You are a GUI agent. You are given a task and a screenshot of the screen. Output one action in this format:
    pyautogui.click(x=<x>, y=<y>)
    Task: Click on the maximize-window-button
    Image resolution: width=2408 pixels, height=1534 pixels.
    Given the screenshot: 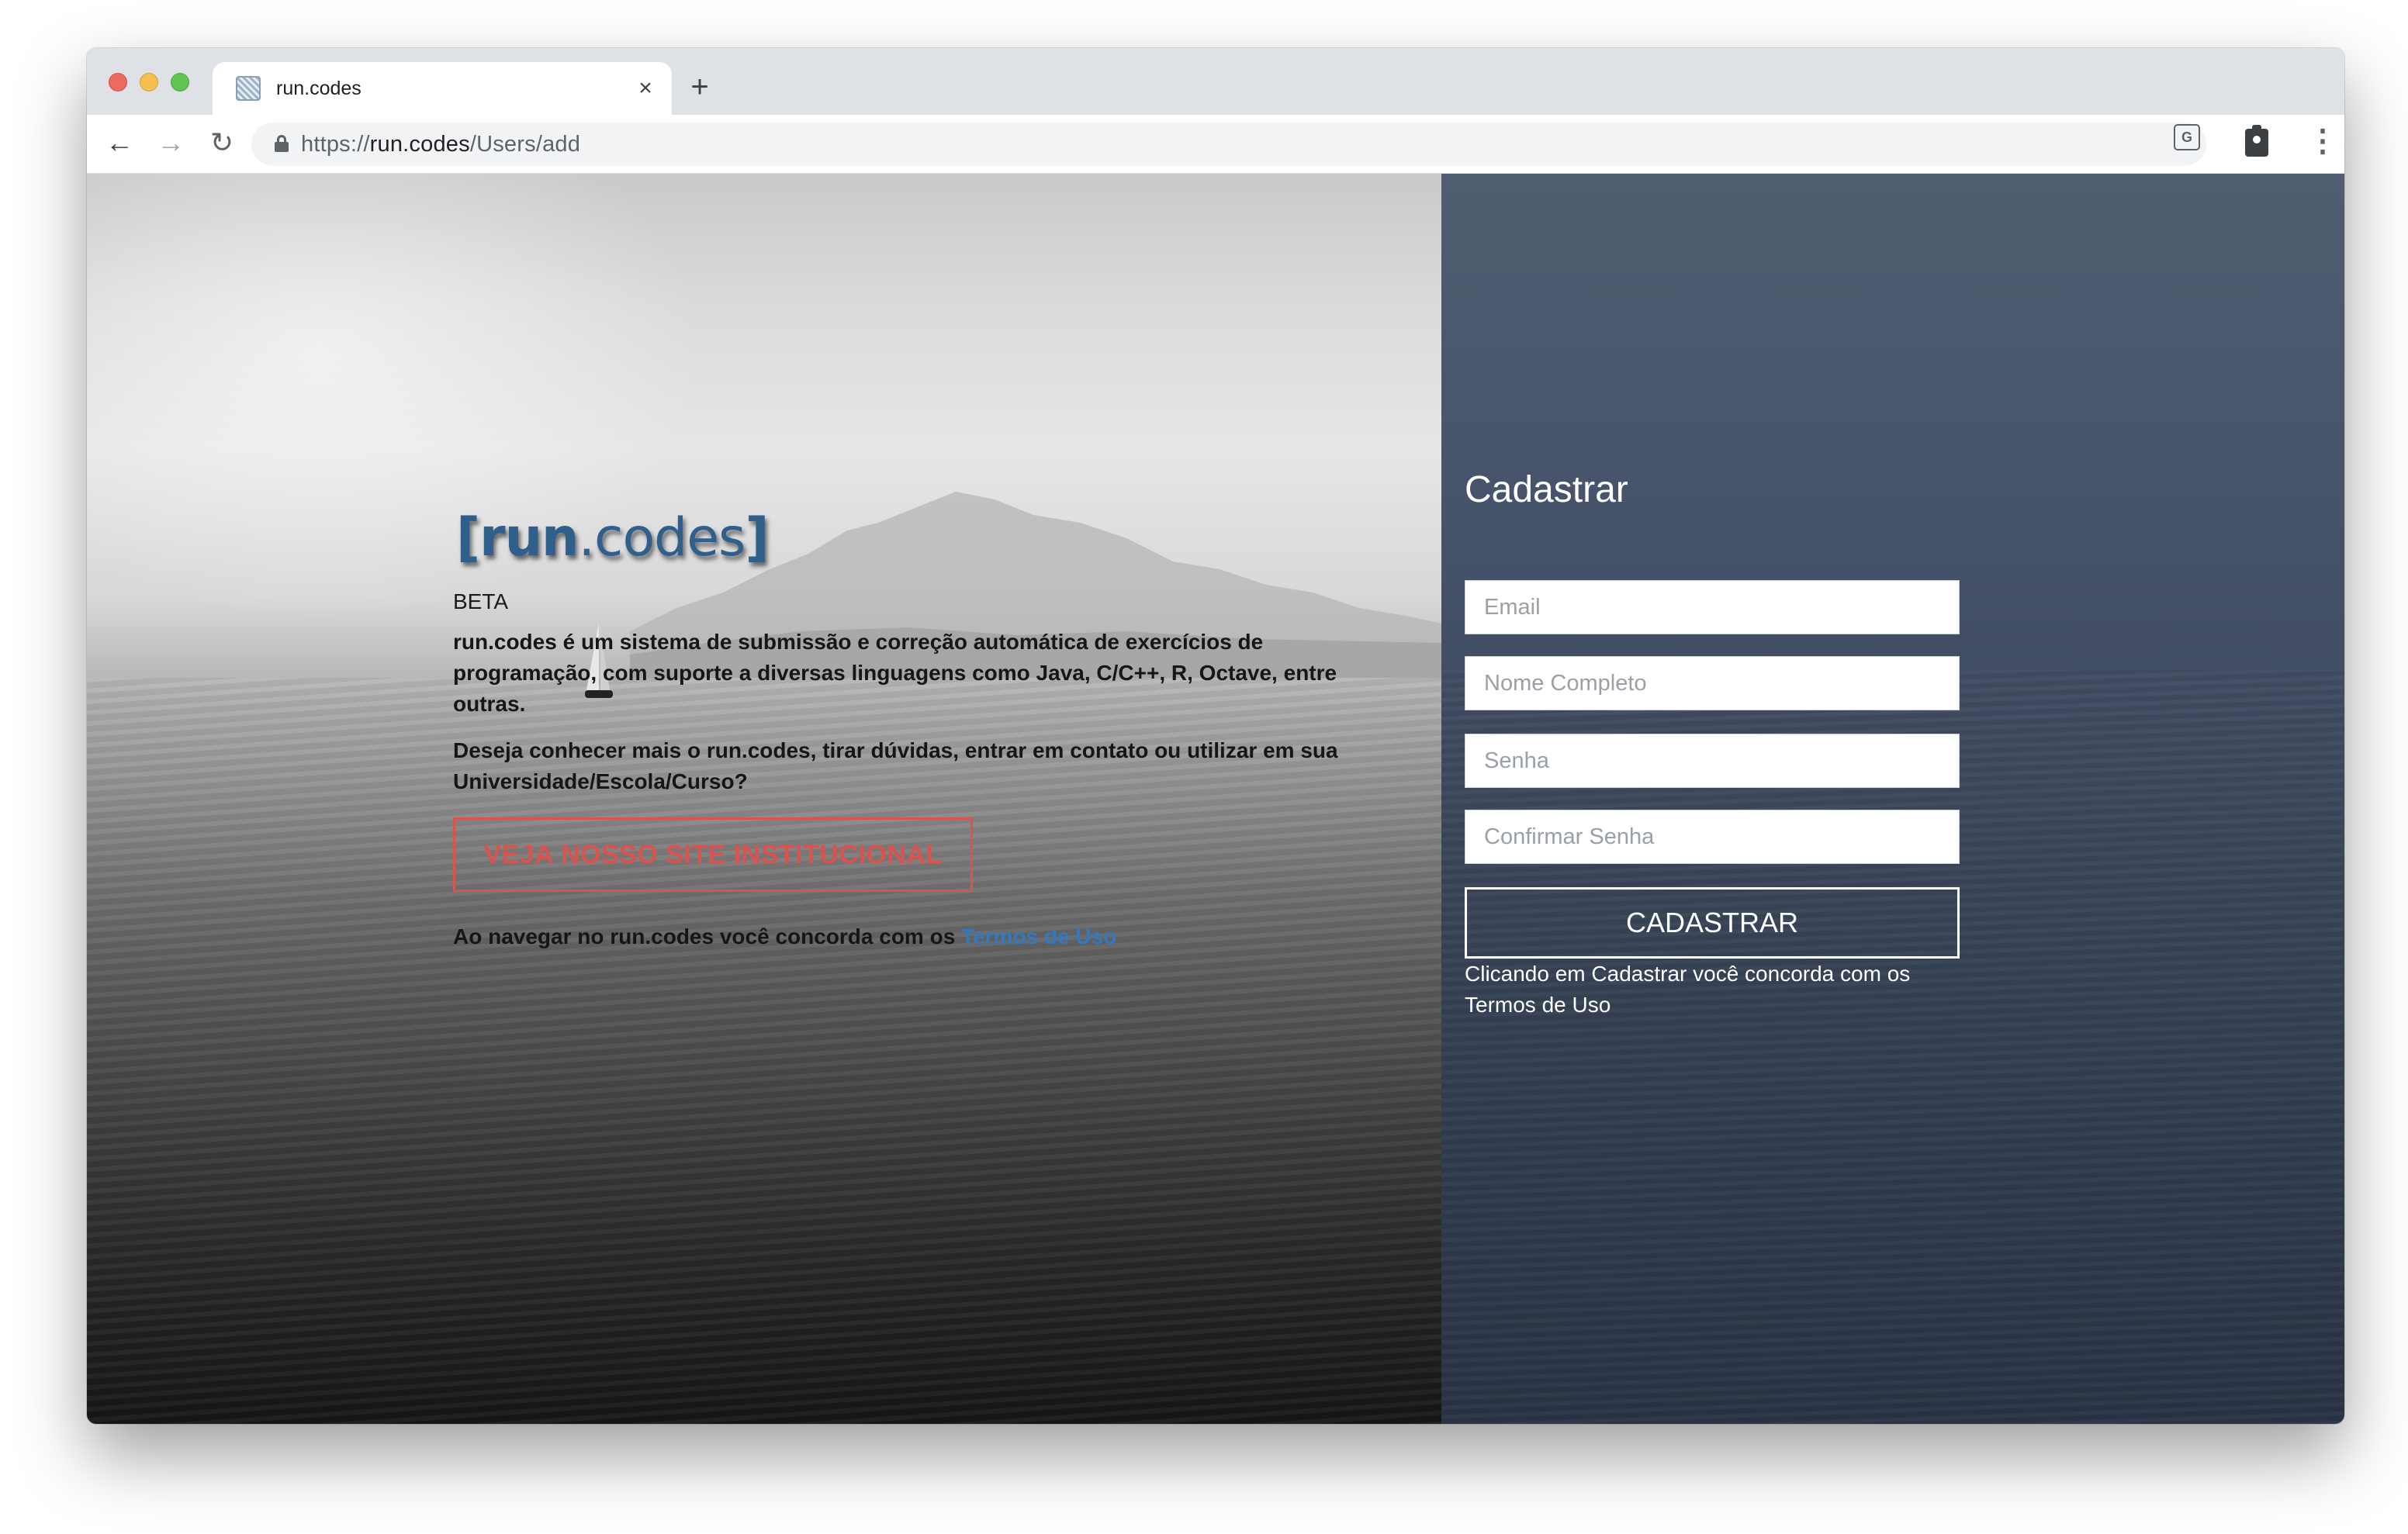 What is the action you would take?
    pyautogui.click(x=180, y=82)
    